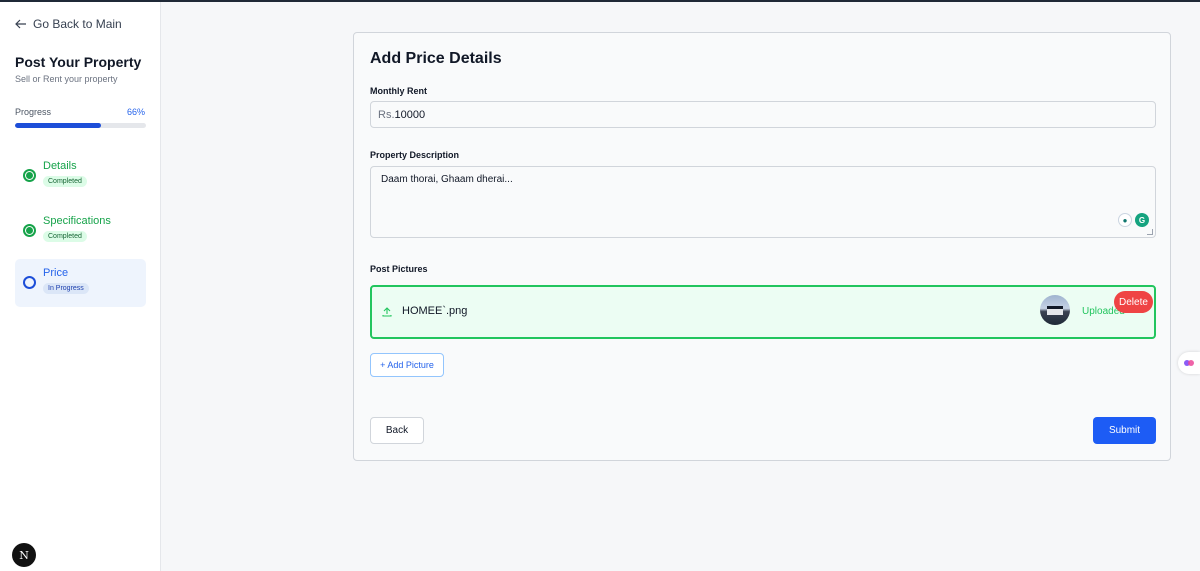  I want to click on upload-icon, so click(387, 312).